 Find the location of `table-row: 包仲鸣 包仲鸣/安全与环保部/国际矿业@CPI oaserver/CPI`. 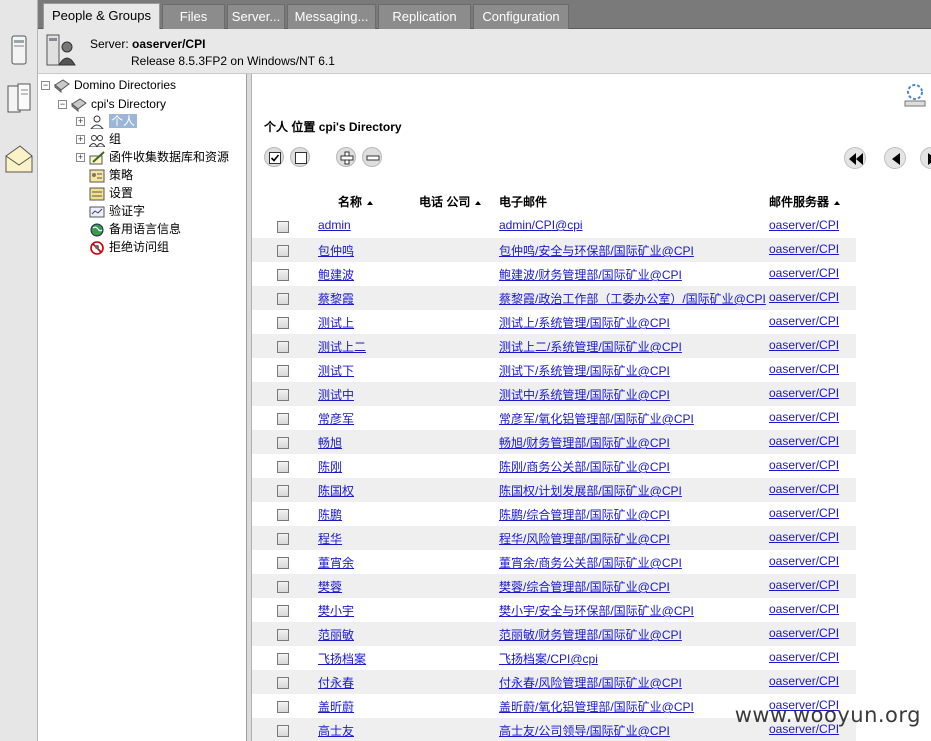

table-row: 包仲鸣 包仲鸣/安全与环保部/国际矿业@CPI oaserver/CPI is located at coordinates (554, 250).